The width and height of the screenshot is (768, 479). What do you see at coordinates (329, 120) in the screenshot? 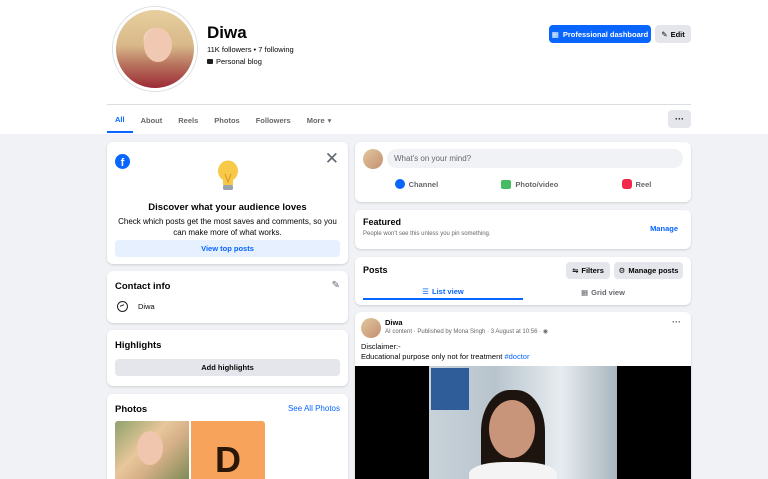
I see `caret-down-icon: ▾` at bounding box center [329, 120].